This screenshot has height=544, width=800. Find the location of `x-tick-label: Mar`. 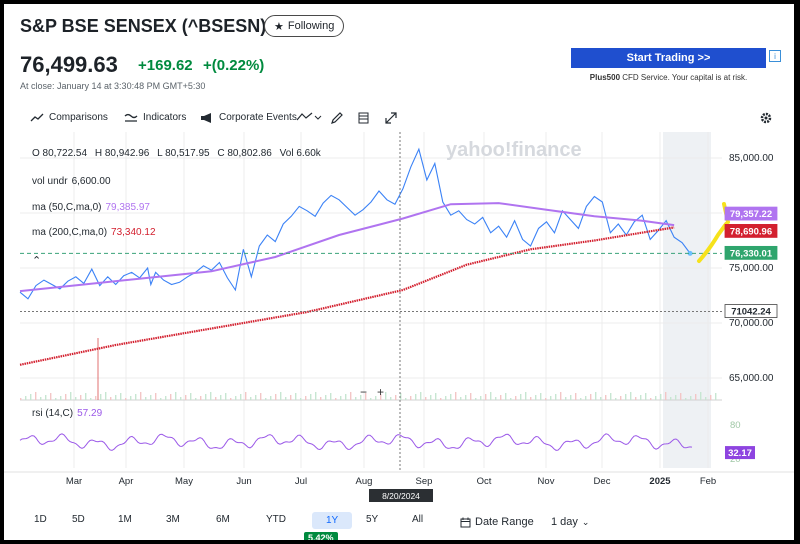

x-tick-label: Mar is located at coordinates (74, 481).